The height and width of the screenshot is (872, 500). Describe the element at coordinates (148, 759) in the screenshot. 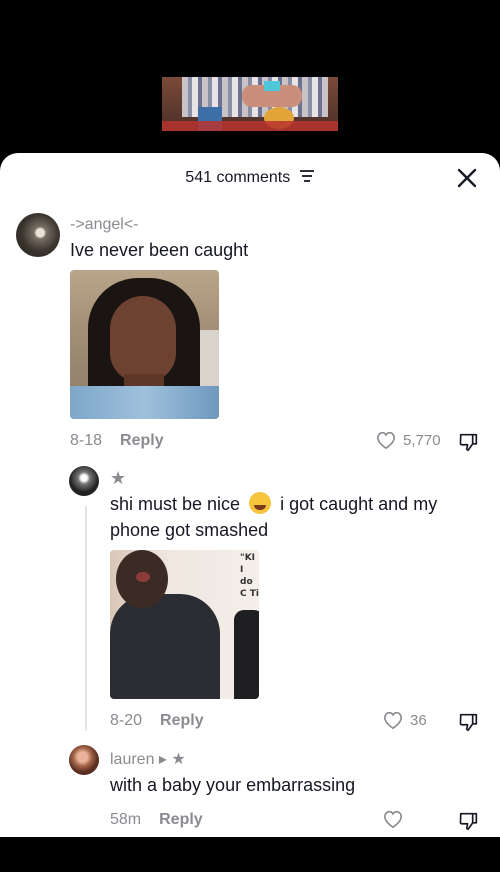

I see `comment-username: lauren ▸ ★` at that location.